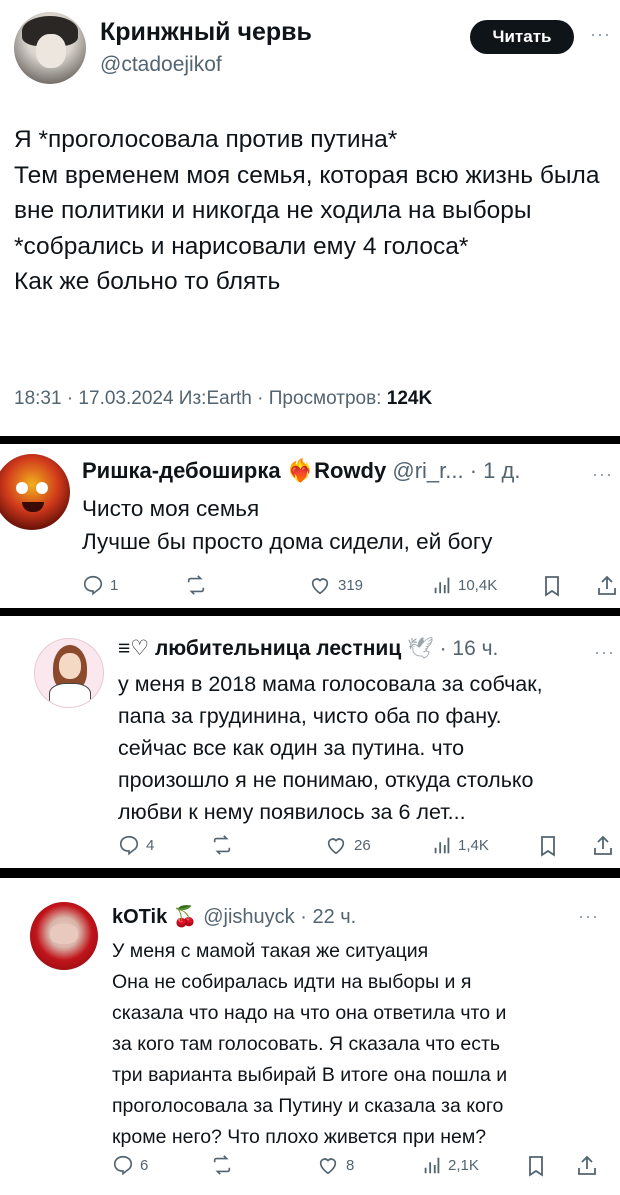  I want to click on views-button: 2,1K, so click(450, 1165).